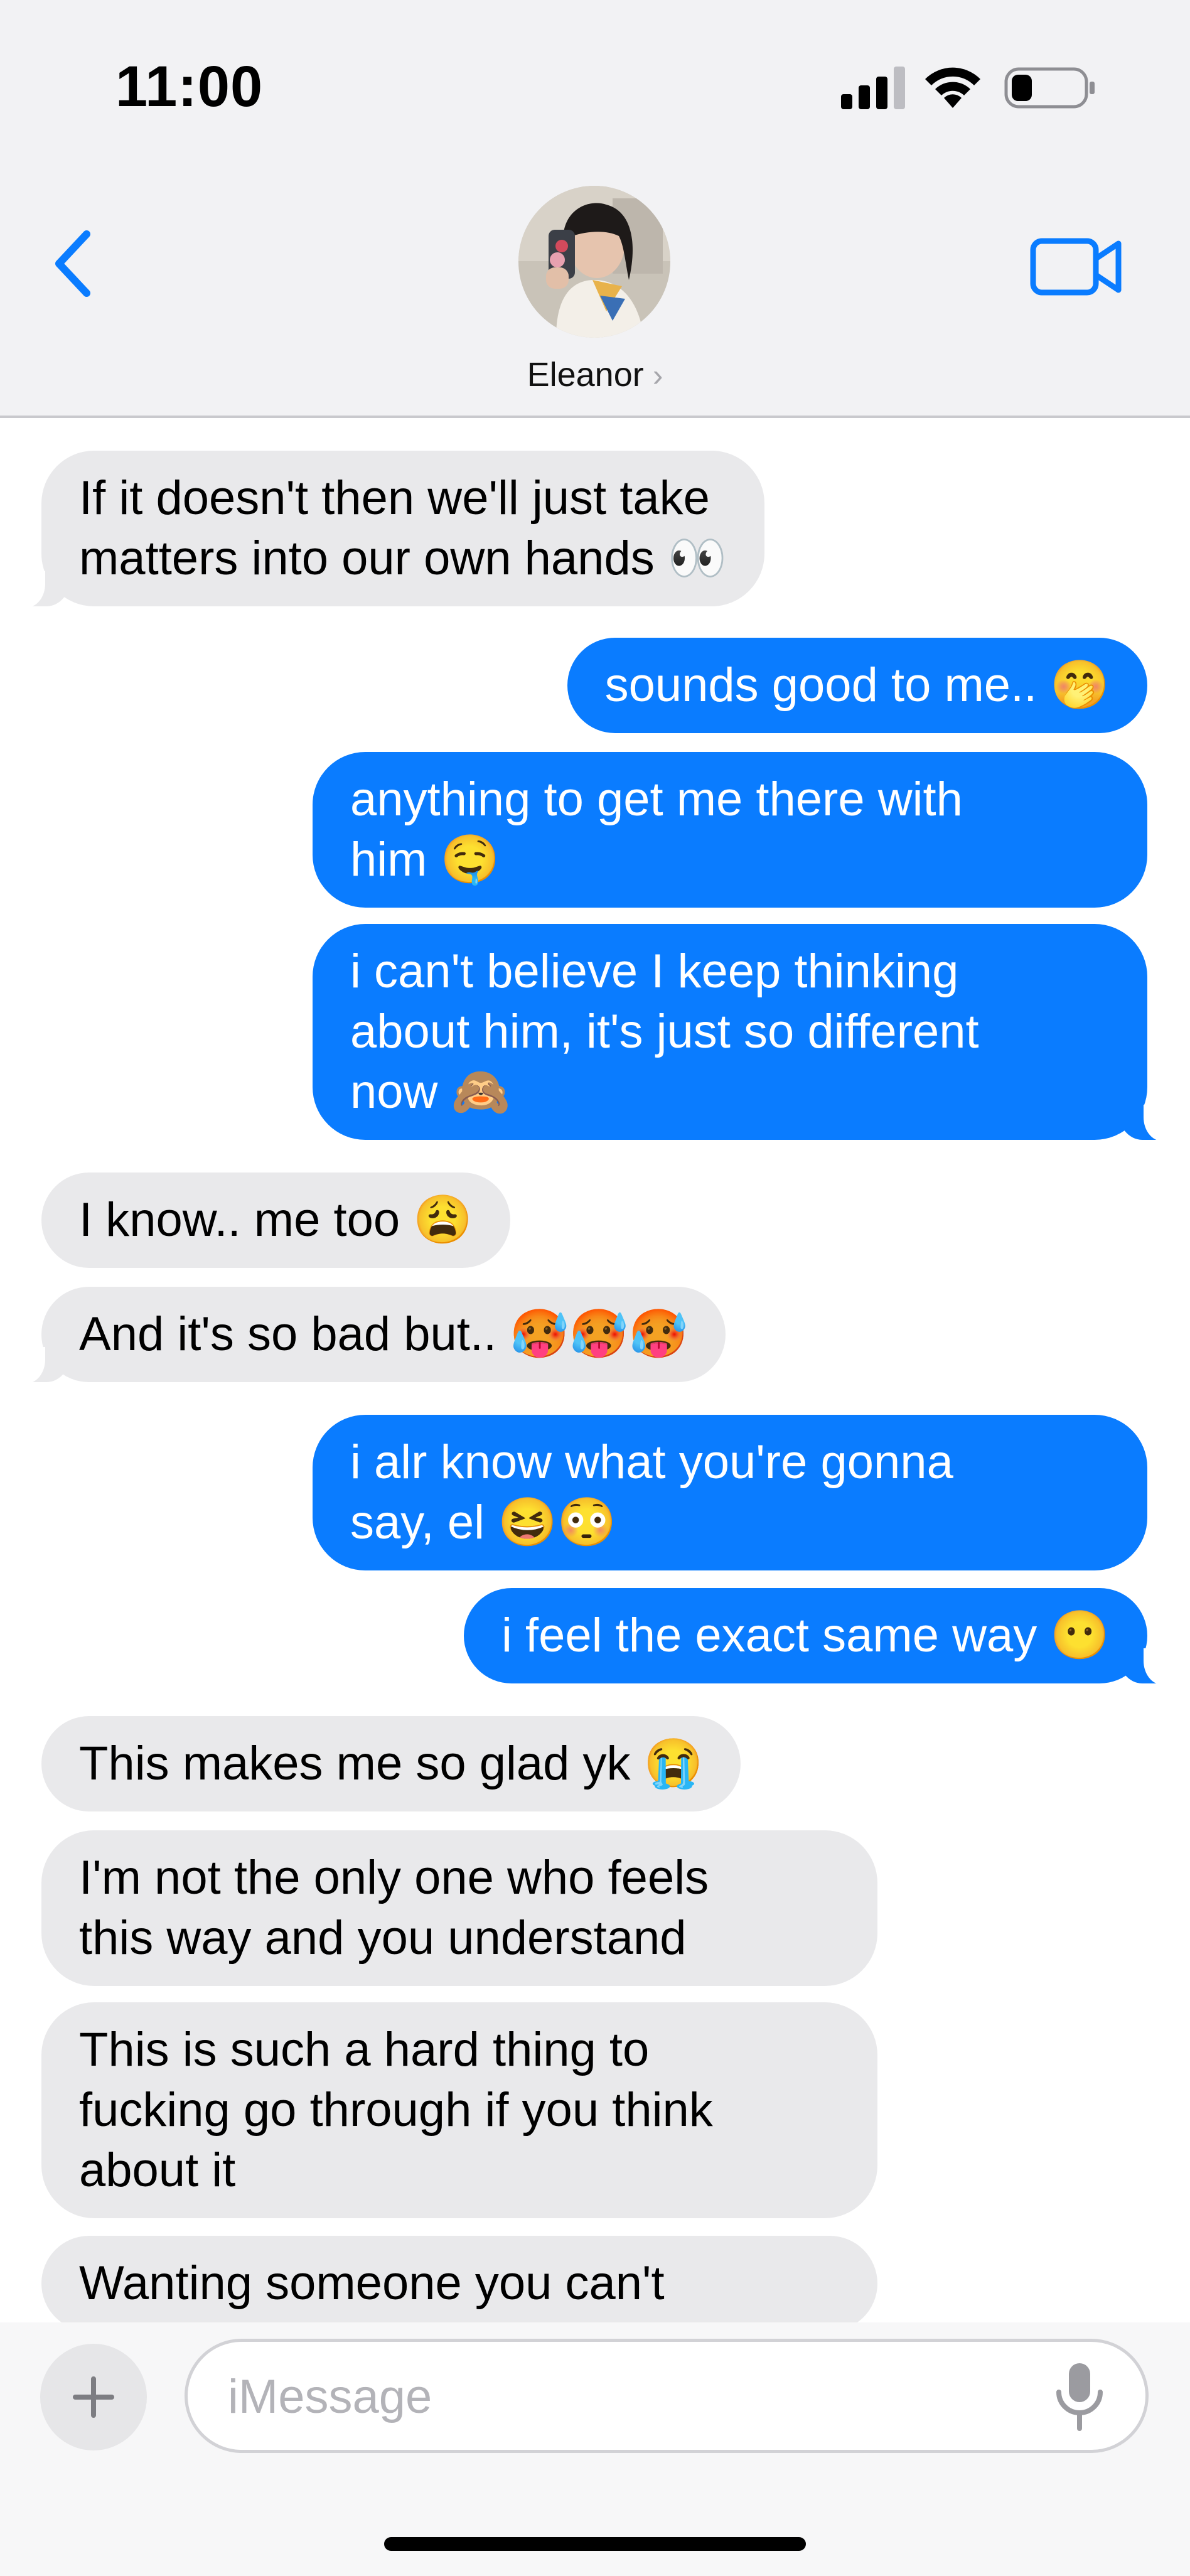  I want to click on chevron-left-icon, so click(72, 263).